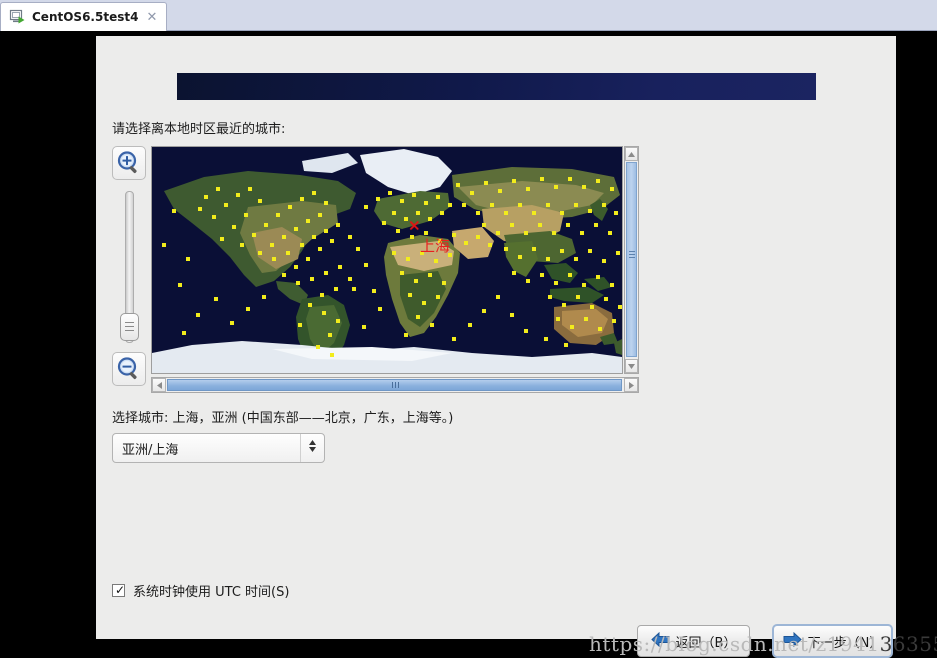  What do you see at coordinates (312, 447) in the screenshot?
I see `chevron-updown-icon` at bounding box center [312, 447].